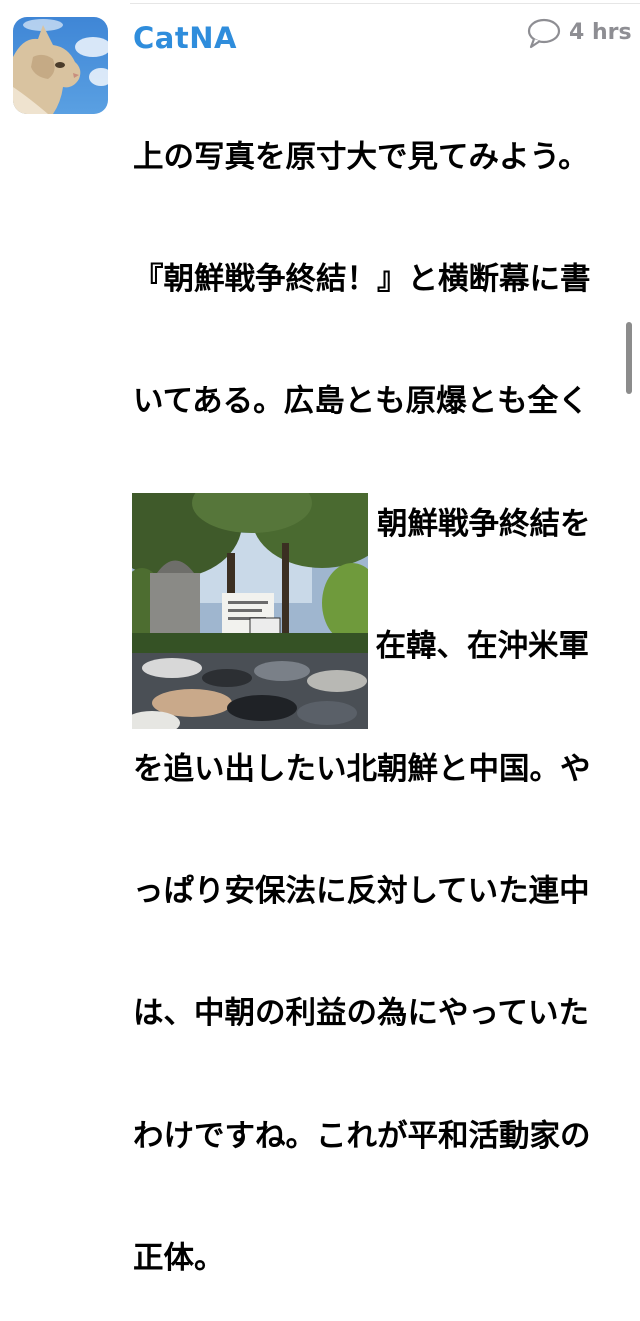 The width and height of the screenshot is (640, 1321). Describe the element at coordinates (385, 3) in the screenshot. I see `top-divider` at that location.